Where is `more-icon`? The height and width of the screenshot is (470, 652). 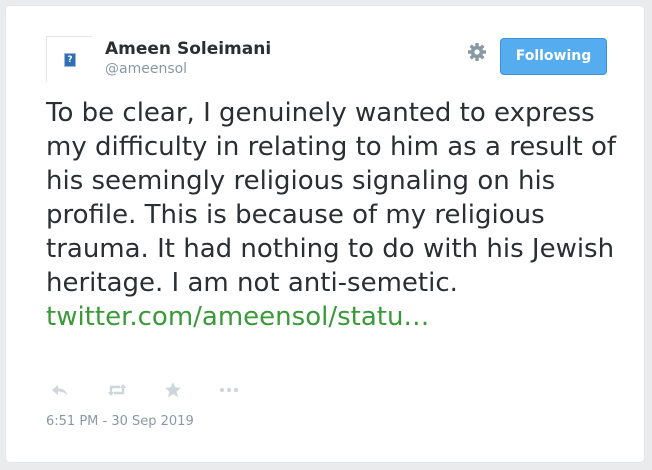
more-icon is located at coordinates (229, 390).